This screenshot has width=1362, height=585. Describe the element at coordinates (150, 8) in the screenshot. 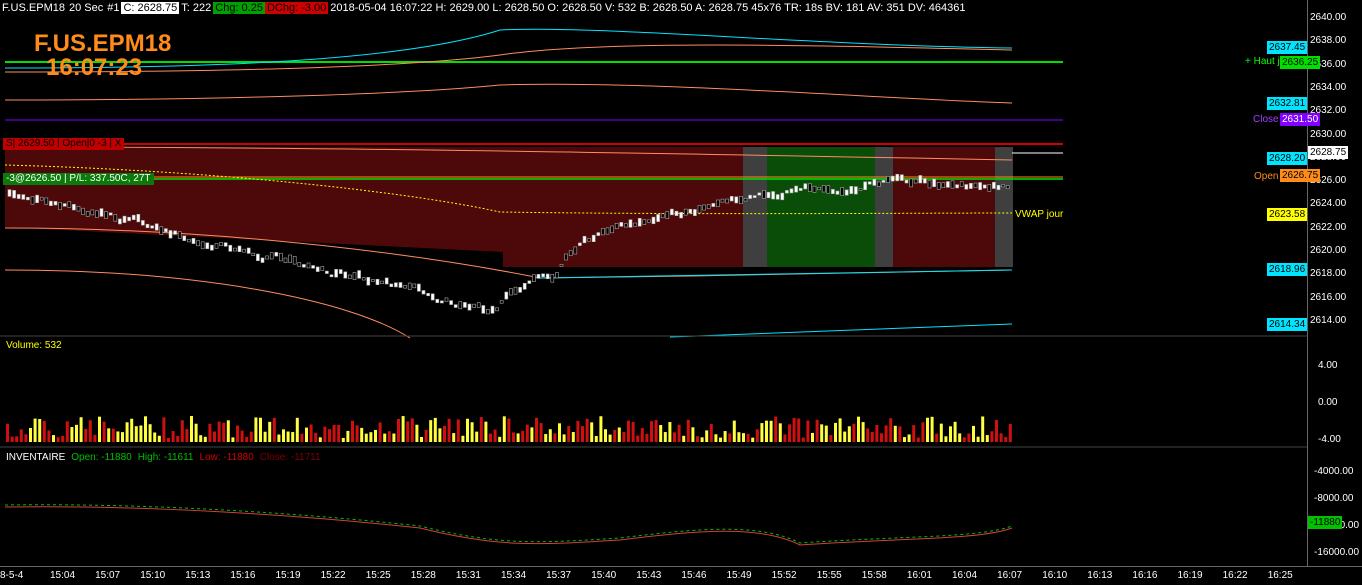

I see `close-price-box: C: 2628.75` at that location.